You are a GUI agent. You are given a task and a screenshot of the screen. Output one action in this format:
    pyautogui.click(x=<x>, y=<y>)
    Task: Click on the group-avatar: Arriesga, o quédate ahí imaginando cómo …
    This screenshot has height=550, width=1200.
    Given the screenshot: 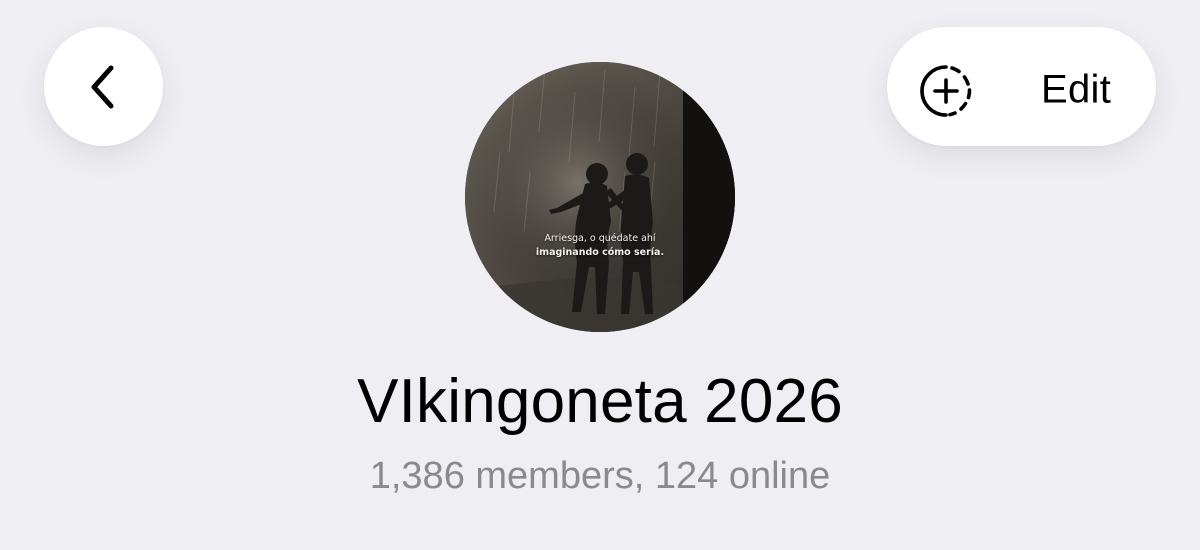 What is the action you would take?
    pyautogui.click(x=600, y=197)
    